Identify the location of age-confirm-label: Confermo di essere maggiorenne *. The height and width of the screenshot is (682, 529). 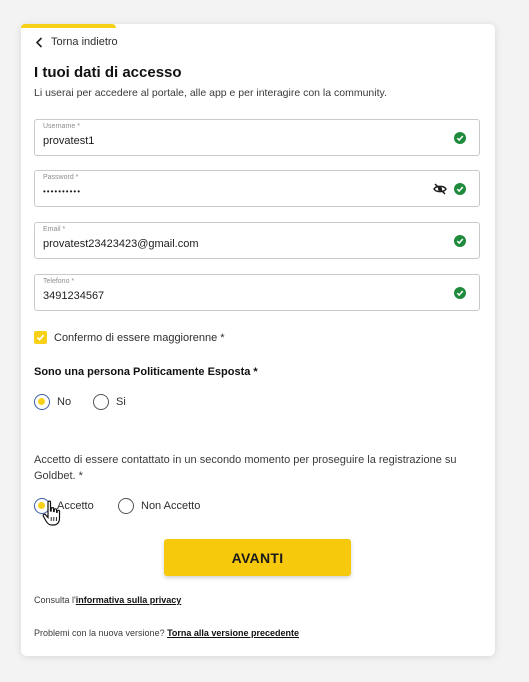
(139, 337).